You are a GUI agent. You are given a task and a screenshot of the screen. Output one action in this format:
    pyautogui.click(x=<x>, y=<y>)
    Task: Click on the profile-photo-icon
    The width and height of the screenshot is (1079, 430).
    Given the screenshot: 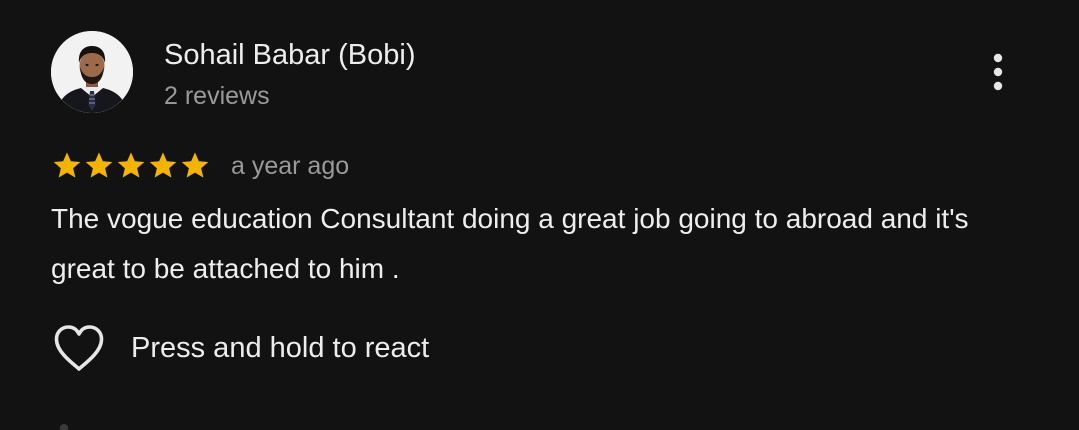 What is the action you would take?
    pyautogui.click(x=92, y=72)
    